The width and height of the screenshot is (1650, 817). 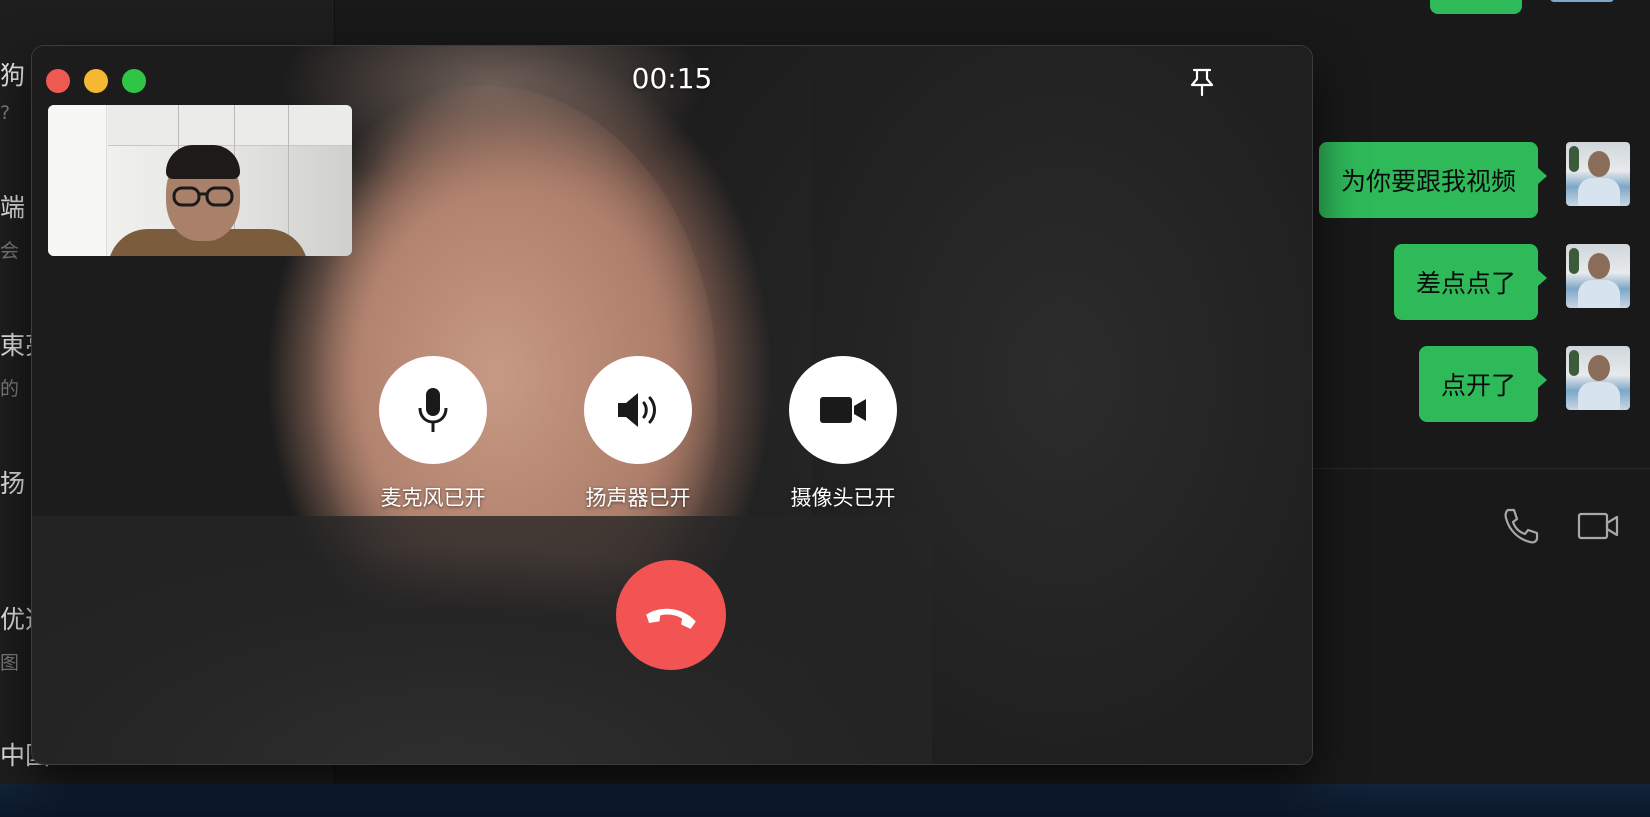 What do you see at coordinates (10, 389) in the screenshot?
I see `chat-preview: 的` at bounding box center [10, 389].